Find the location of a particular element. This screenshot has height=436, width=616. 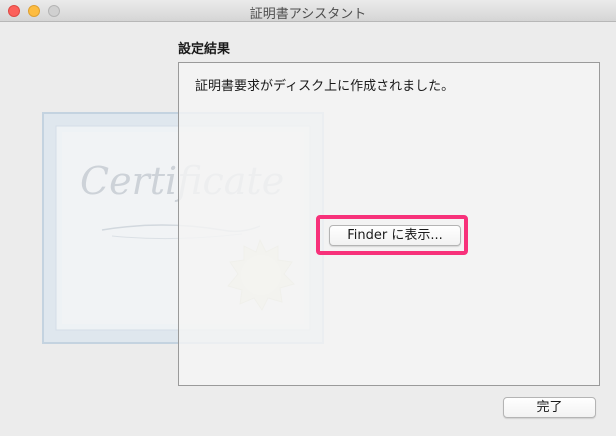

done-button: 完了 is located at coordinates (549, 407).